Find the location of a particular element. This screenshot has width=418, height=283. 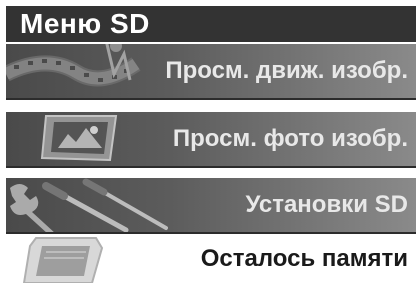

menu-item-label: Просм. фото изобр. is located at coordinates (290, 138).